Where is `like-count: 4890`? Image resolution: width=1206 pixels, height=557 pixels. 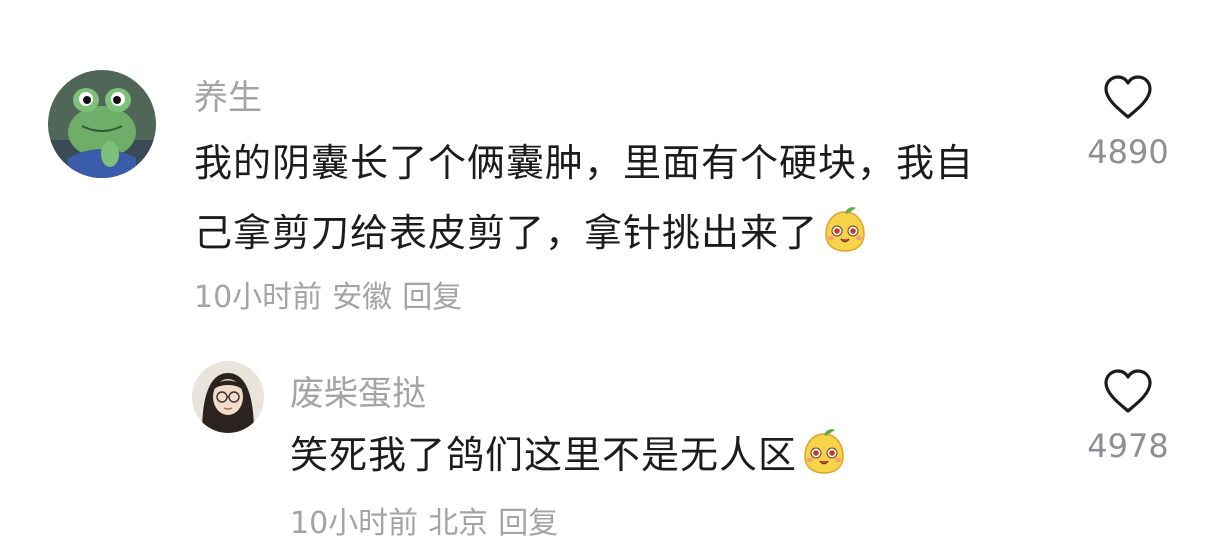
like-count: 4890 is located at coordinates (1128, 152).